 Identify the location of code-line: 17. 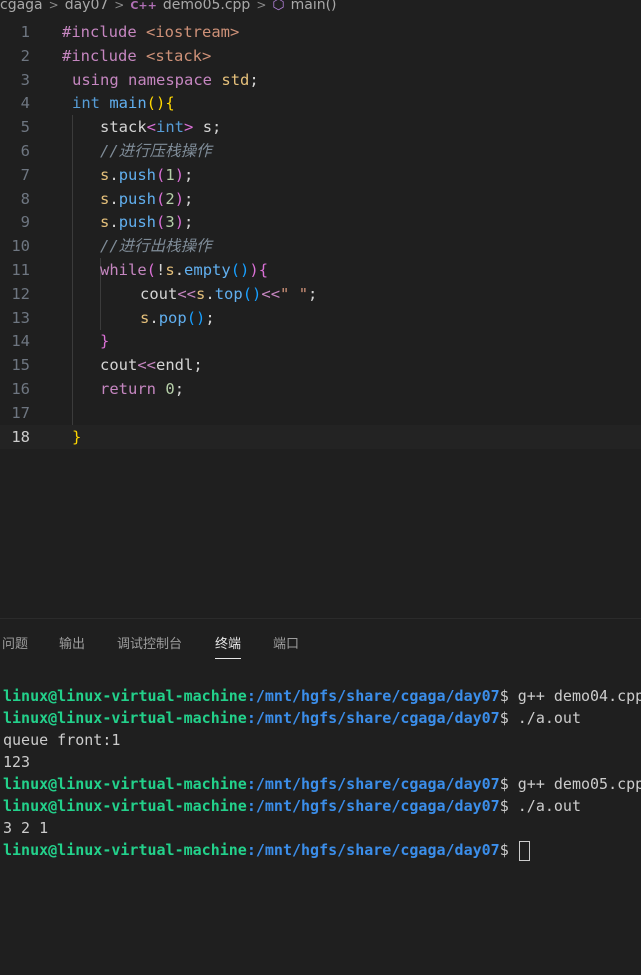
(320, 412).